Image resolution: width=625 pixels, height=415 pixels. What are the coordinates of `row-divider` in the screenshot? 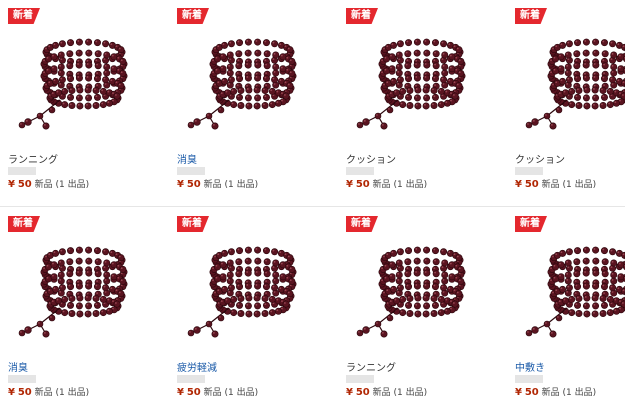 It's located at (312, 206).